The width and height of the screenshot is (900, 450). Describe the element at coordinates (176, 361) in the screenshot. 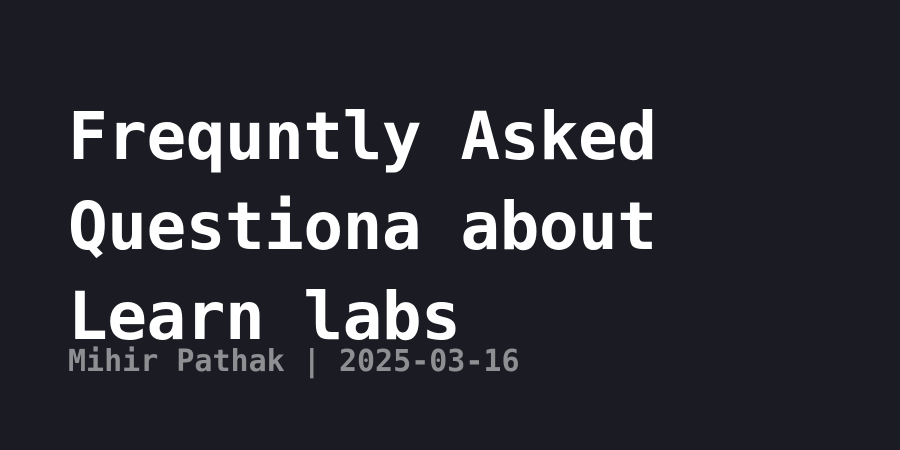

I see `author-name: Mihir Pathak` at that location.